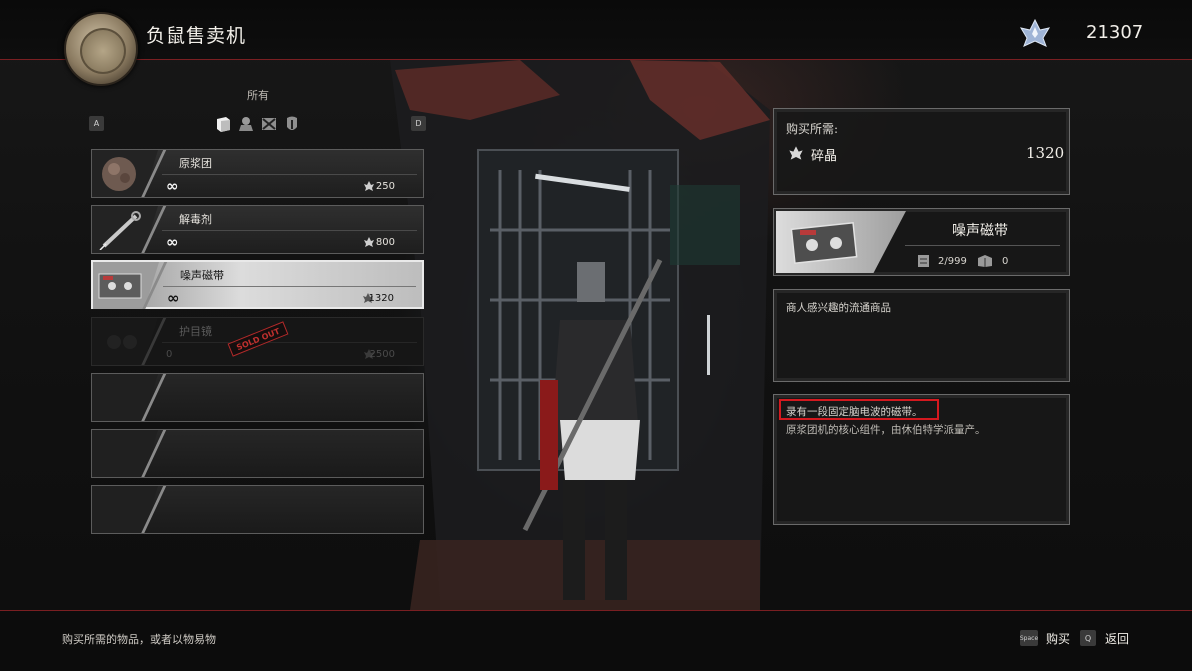 The width and height of the screenshot is (1192, 671). What do you see at coordinates (824, 156) in the screenshot?
I see `cost-item-name: 碎晶` at bounding box center [824, 156].